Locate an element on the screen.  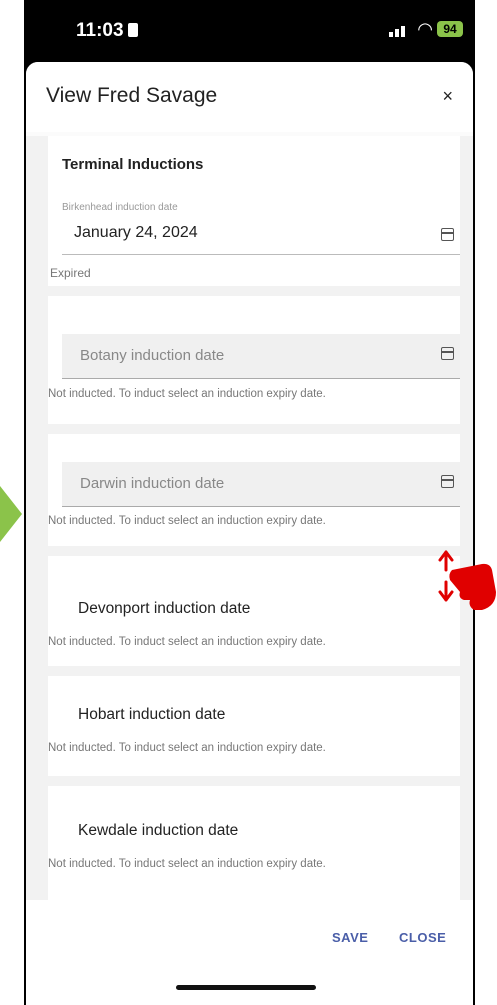
dialog-footer: SAVE CLOSE is located at coordinates (249, 952).